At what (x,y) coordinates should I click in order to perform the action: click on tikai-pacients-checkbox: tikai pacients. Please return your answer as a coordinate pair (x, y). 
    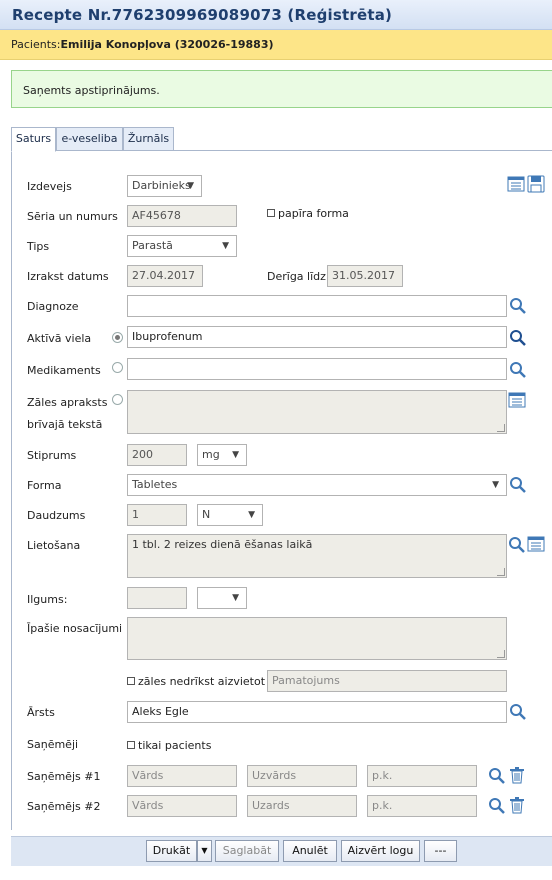
    Looking at the image, I should click on (169, 745).